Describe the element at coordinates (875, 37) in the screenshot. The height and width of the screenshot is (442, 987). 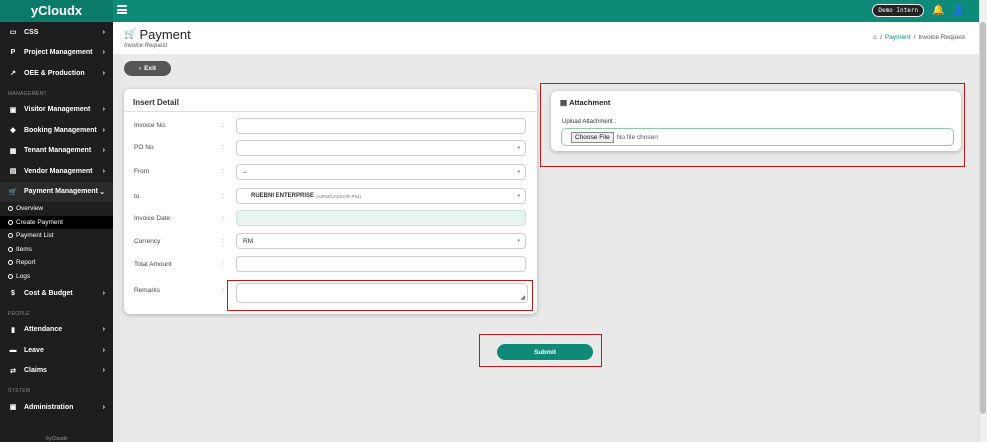
I see `home-icon: ⌂` at that location.